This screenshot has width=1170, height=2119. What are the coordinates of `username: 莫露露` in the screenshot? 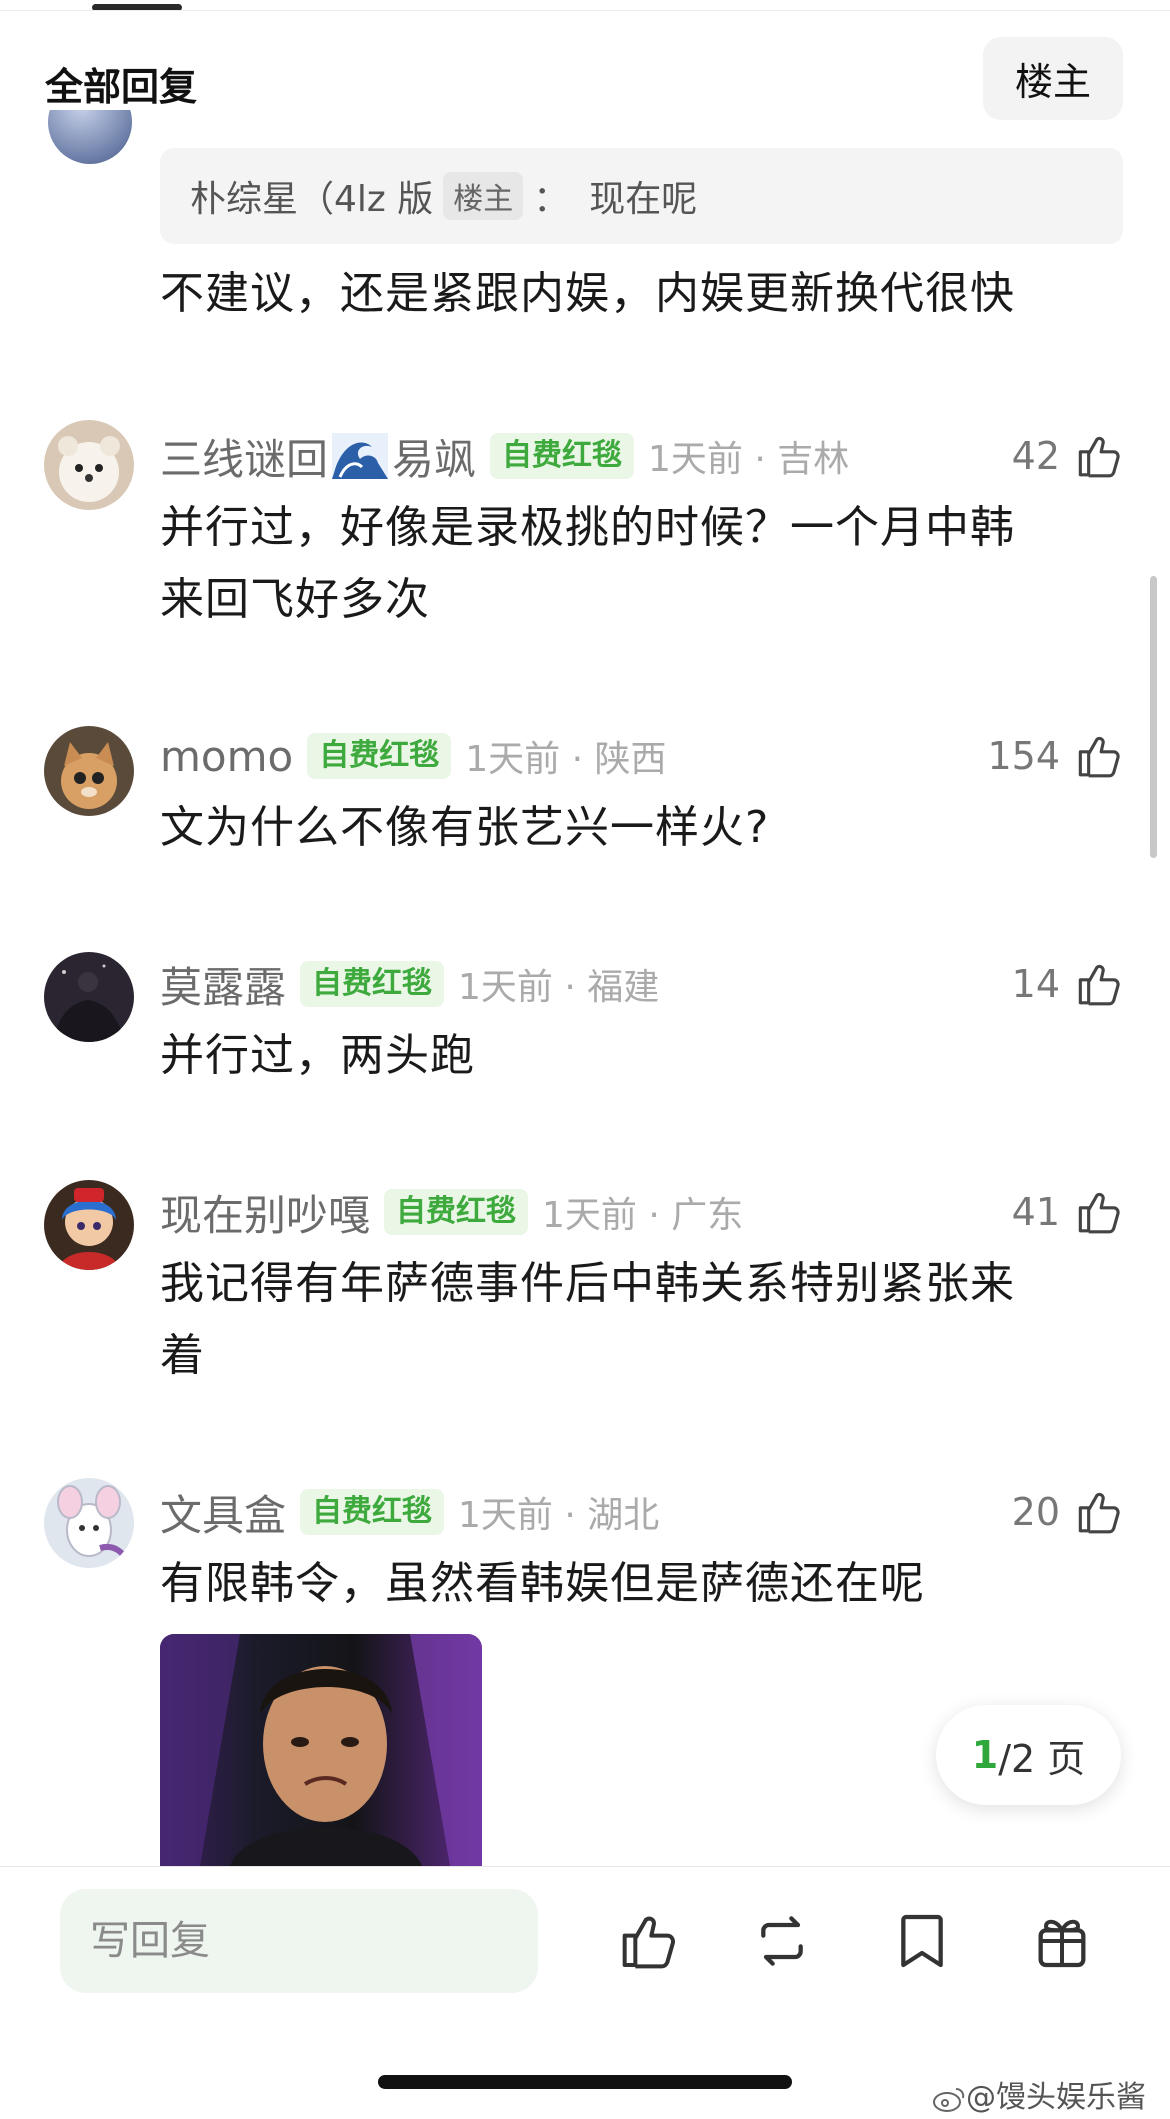 It's located at (223, 984).